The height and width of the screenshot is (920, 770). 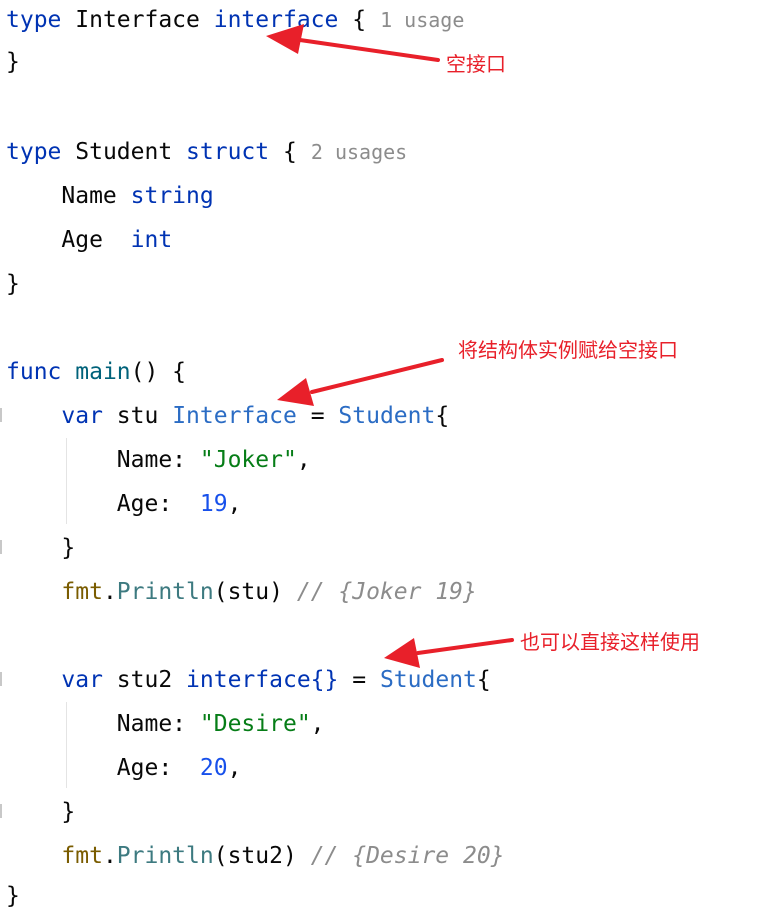 What do you see at coordinates (449, 653) in the screenshot?
I see `arrow-direct-use` at bounding box center [449, 653].